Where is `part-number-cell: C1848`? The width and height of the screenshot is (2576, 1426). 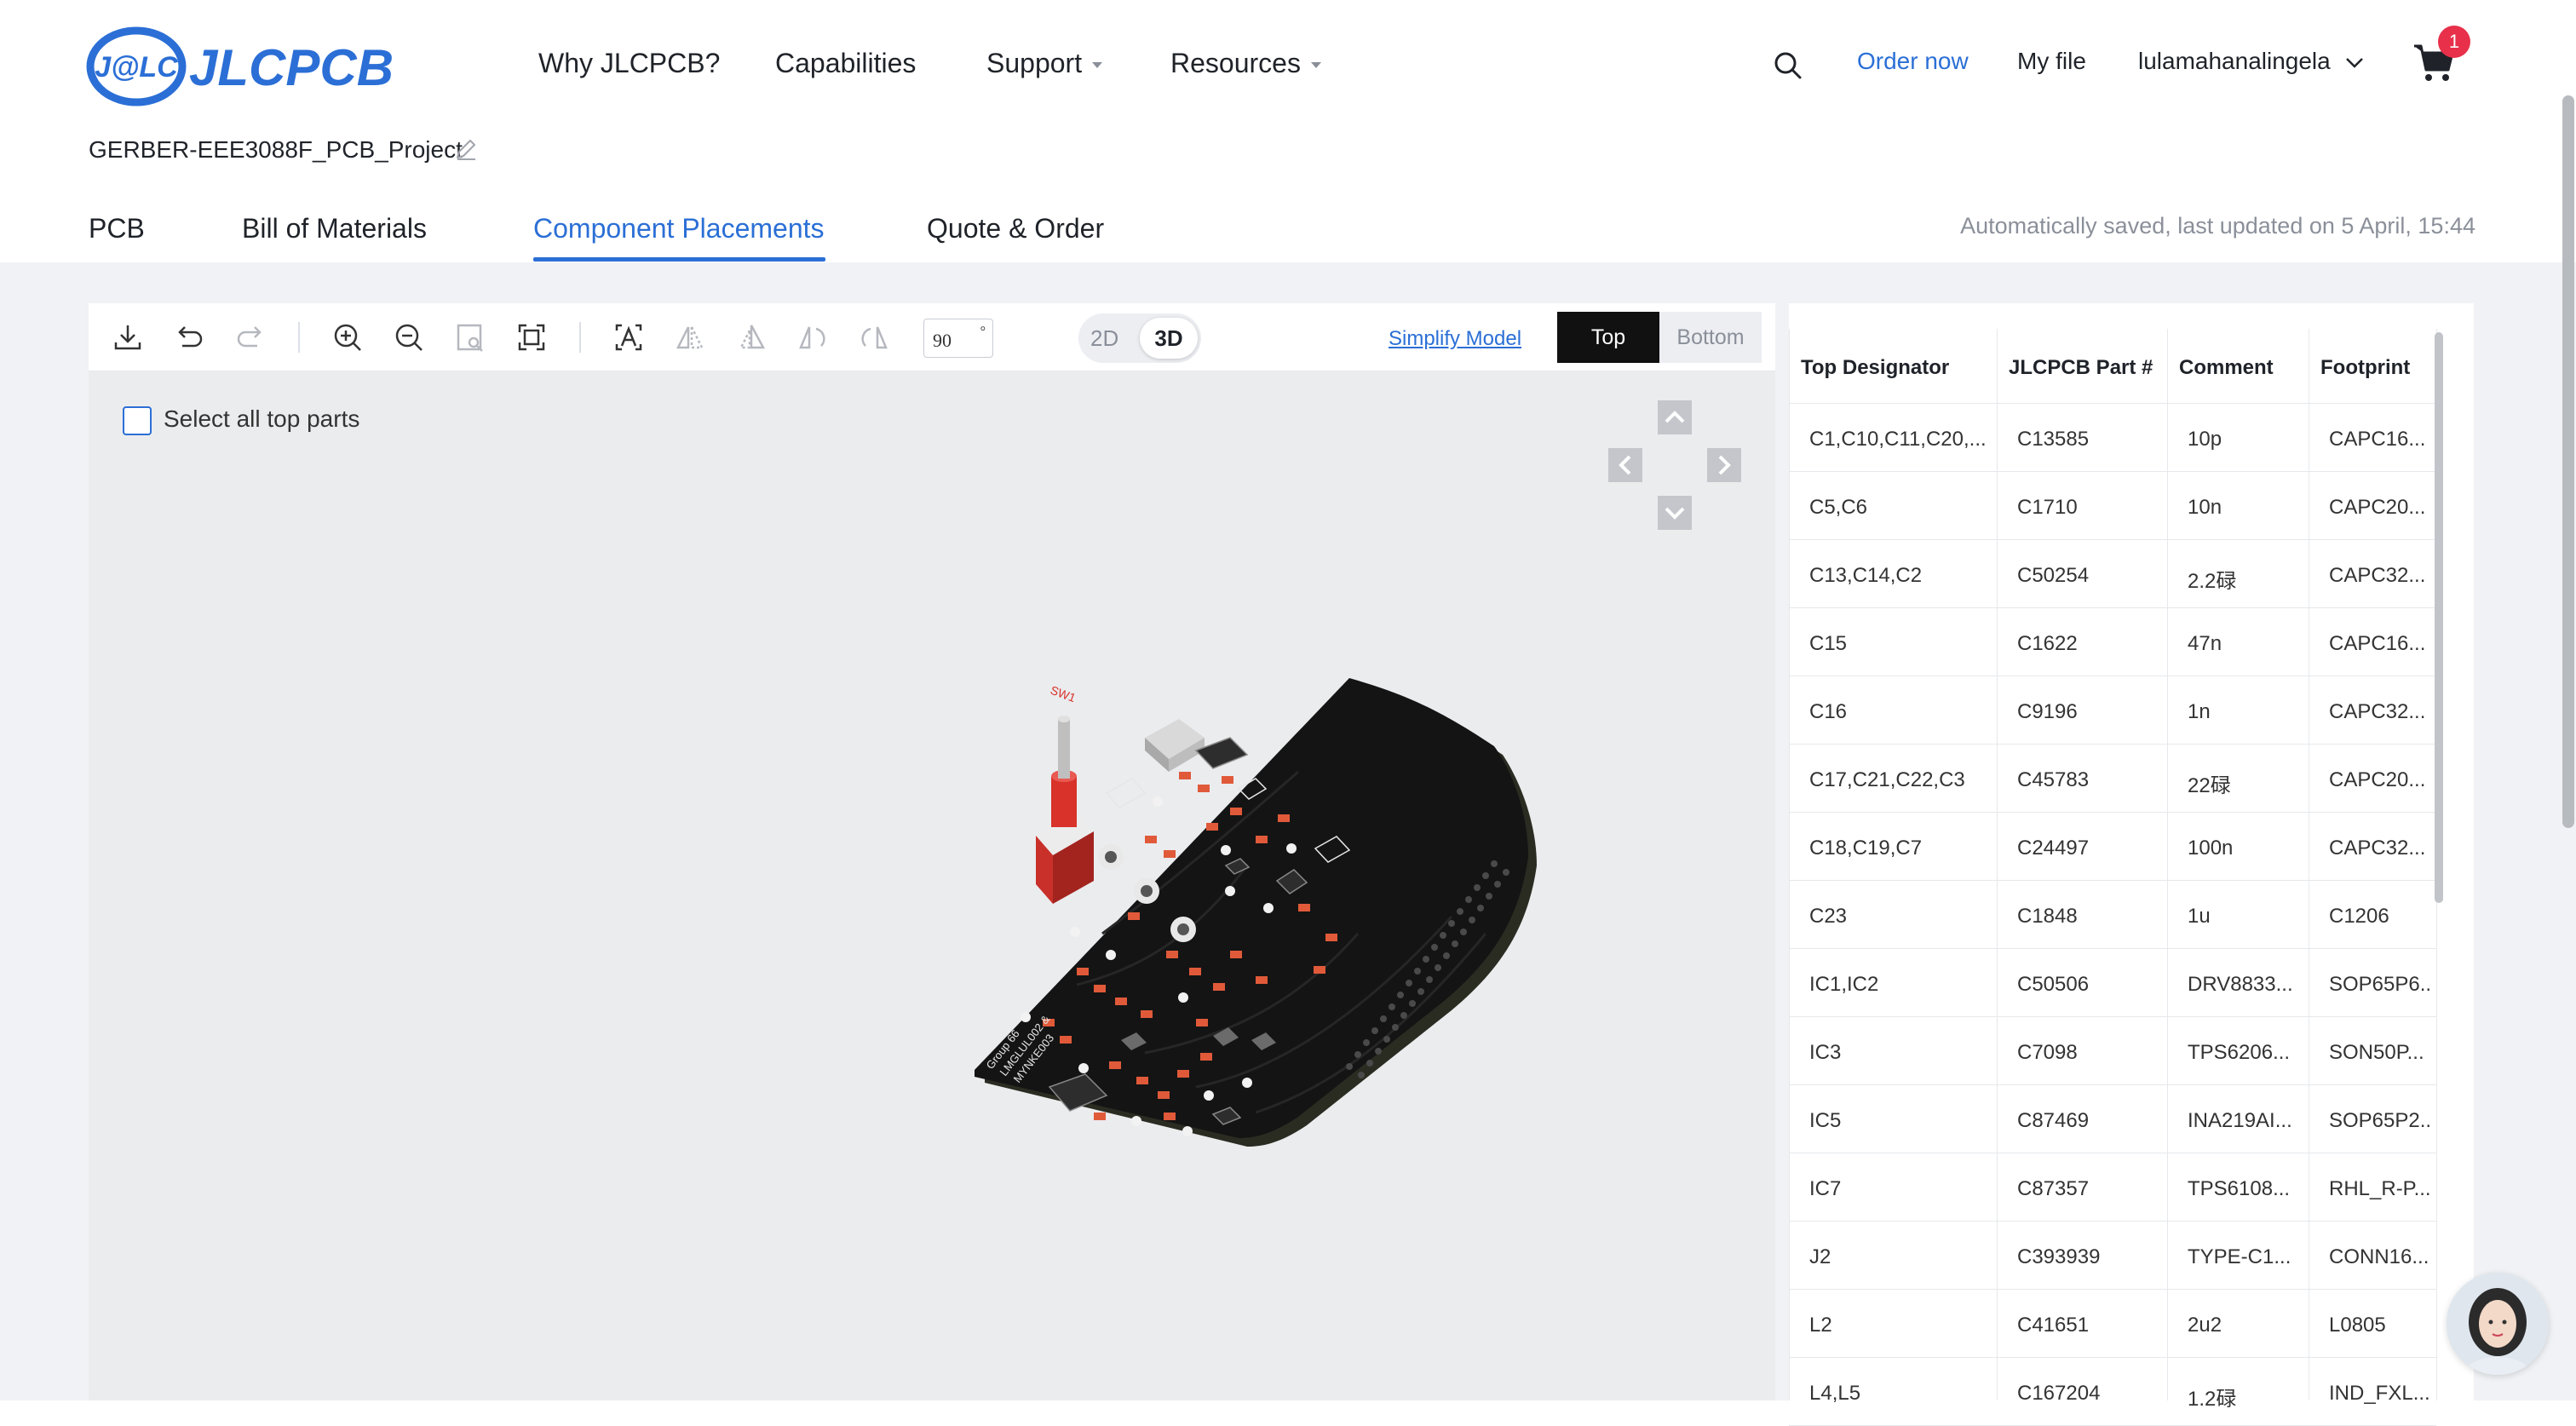 part-number-cell: C1848 is located at coordinates (2048, 917).